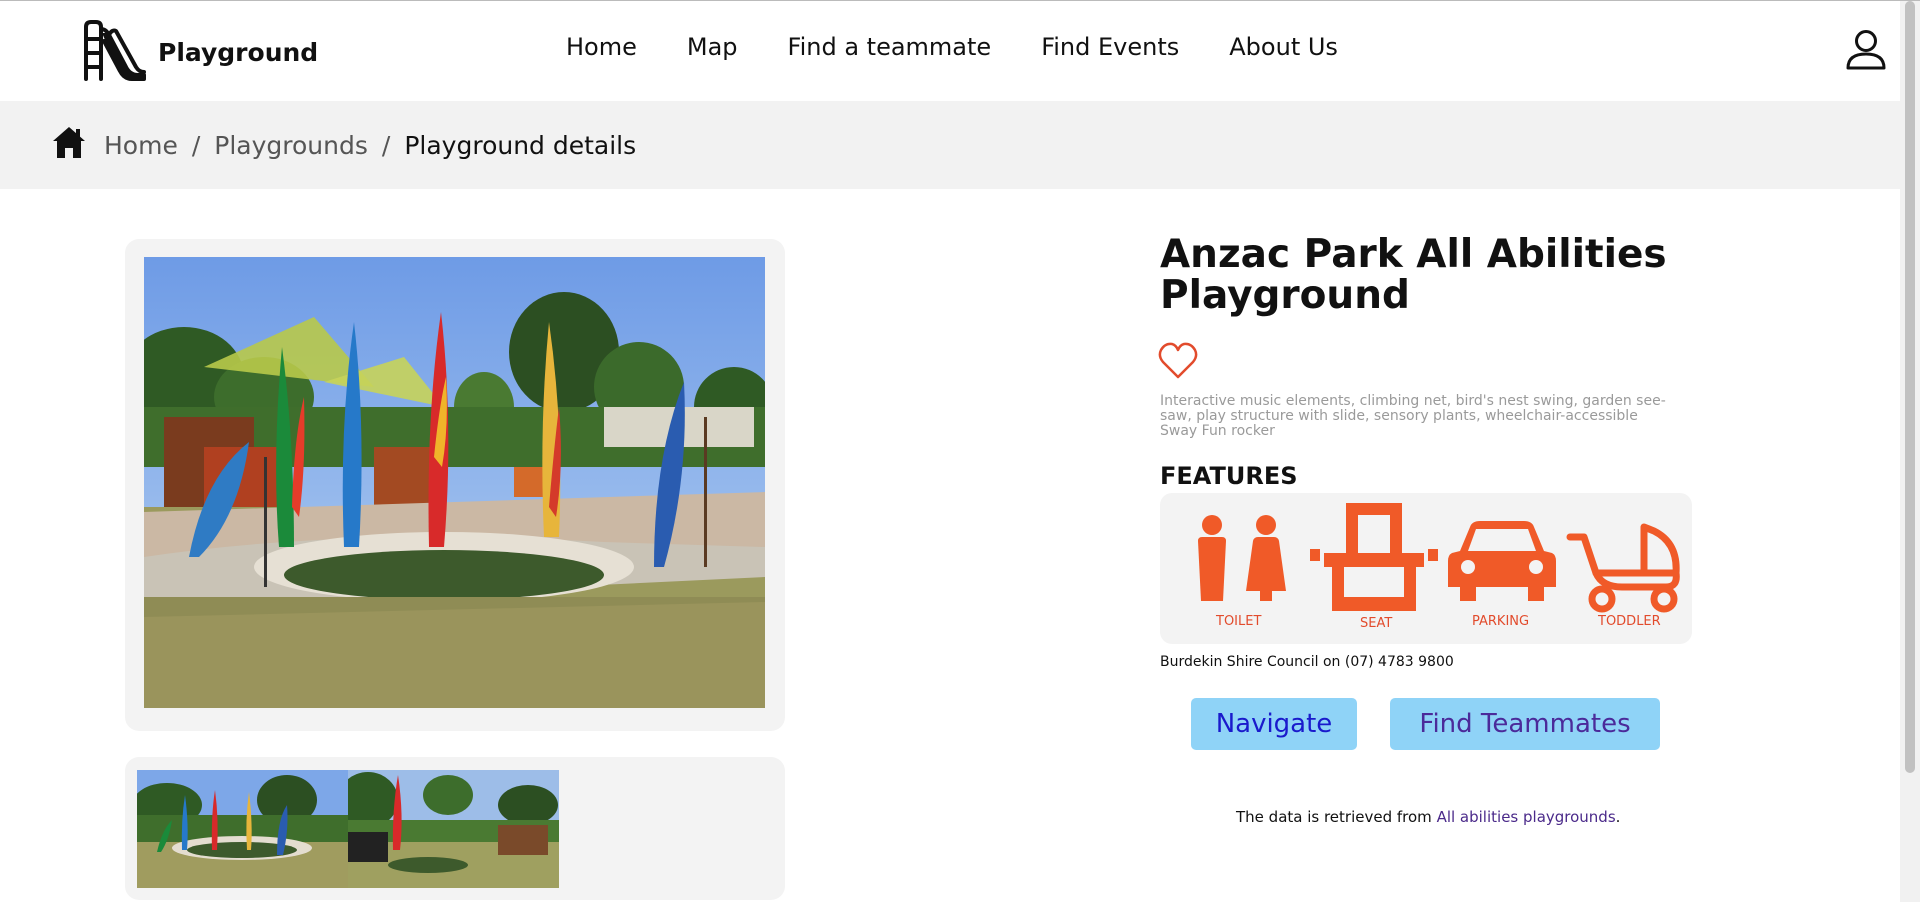 This screenshot has width=1920, height=902. I want to click on home-icon, so click(69, 145).